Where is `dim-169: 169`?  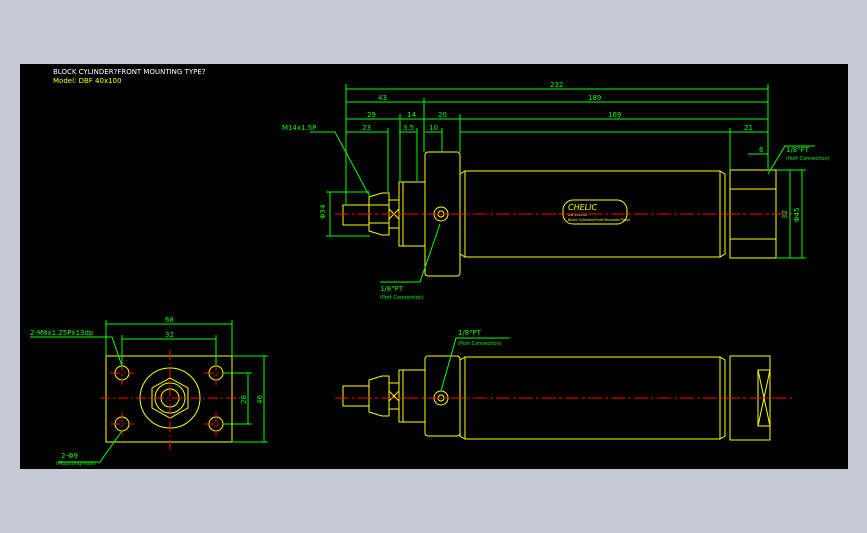 dim-169: 169 is located at coordinates (614, 115).